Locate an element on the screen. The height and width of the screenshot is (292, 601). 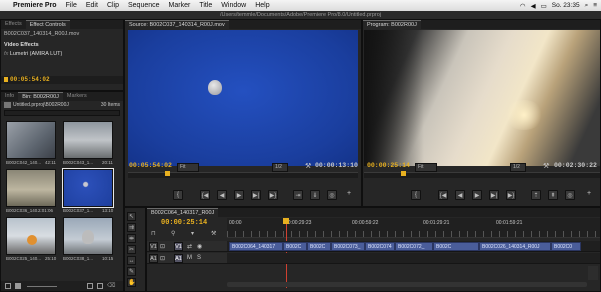
menu-sequence: Sequence is located at coordinates (144, 5).